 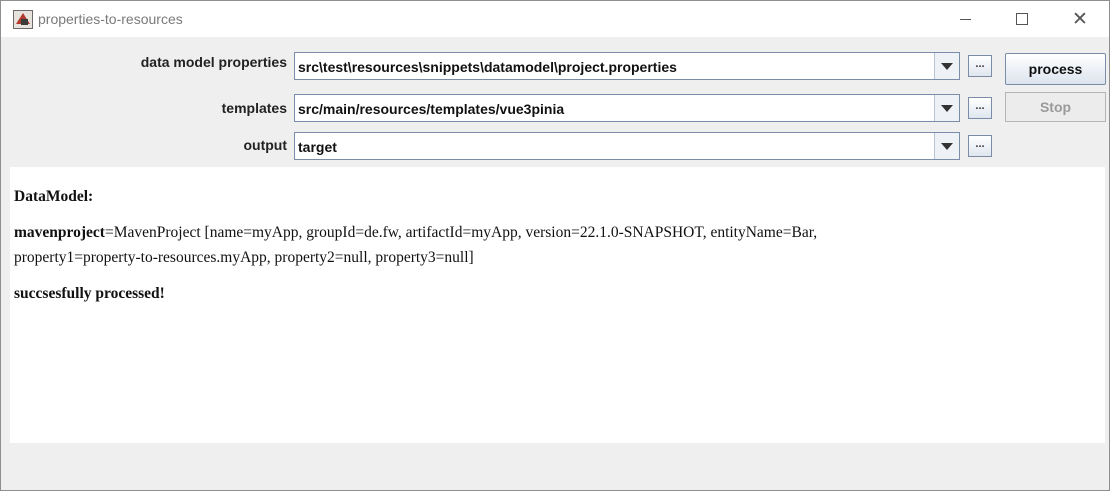 I want to click on output-key: mavenproject, so click(x=59, y=232).